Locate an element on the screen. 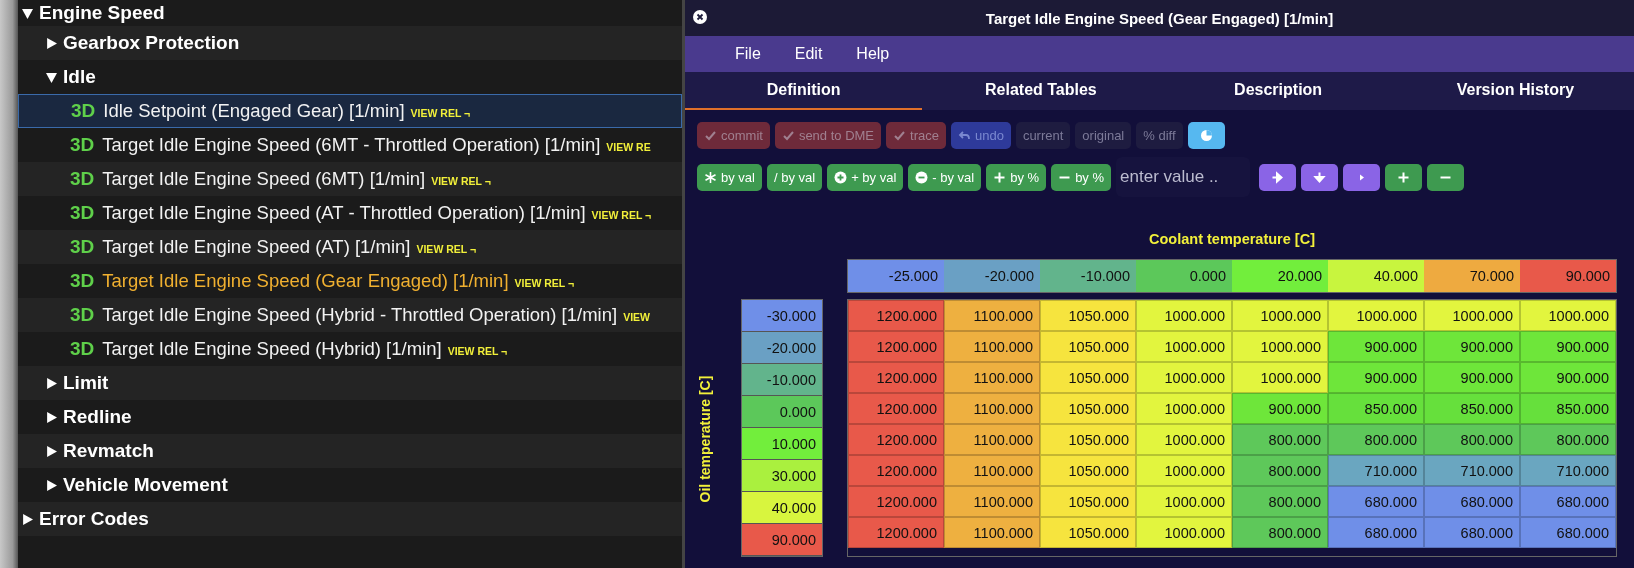 This screenshot has width=1634, height=568. toolbar-button: original is located at coordinates (1103, 135).